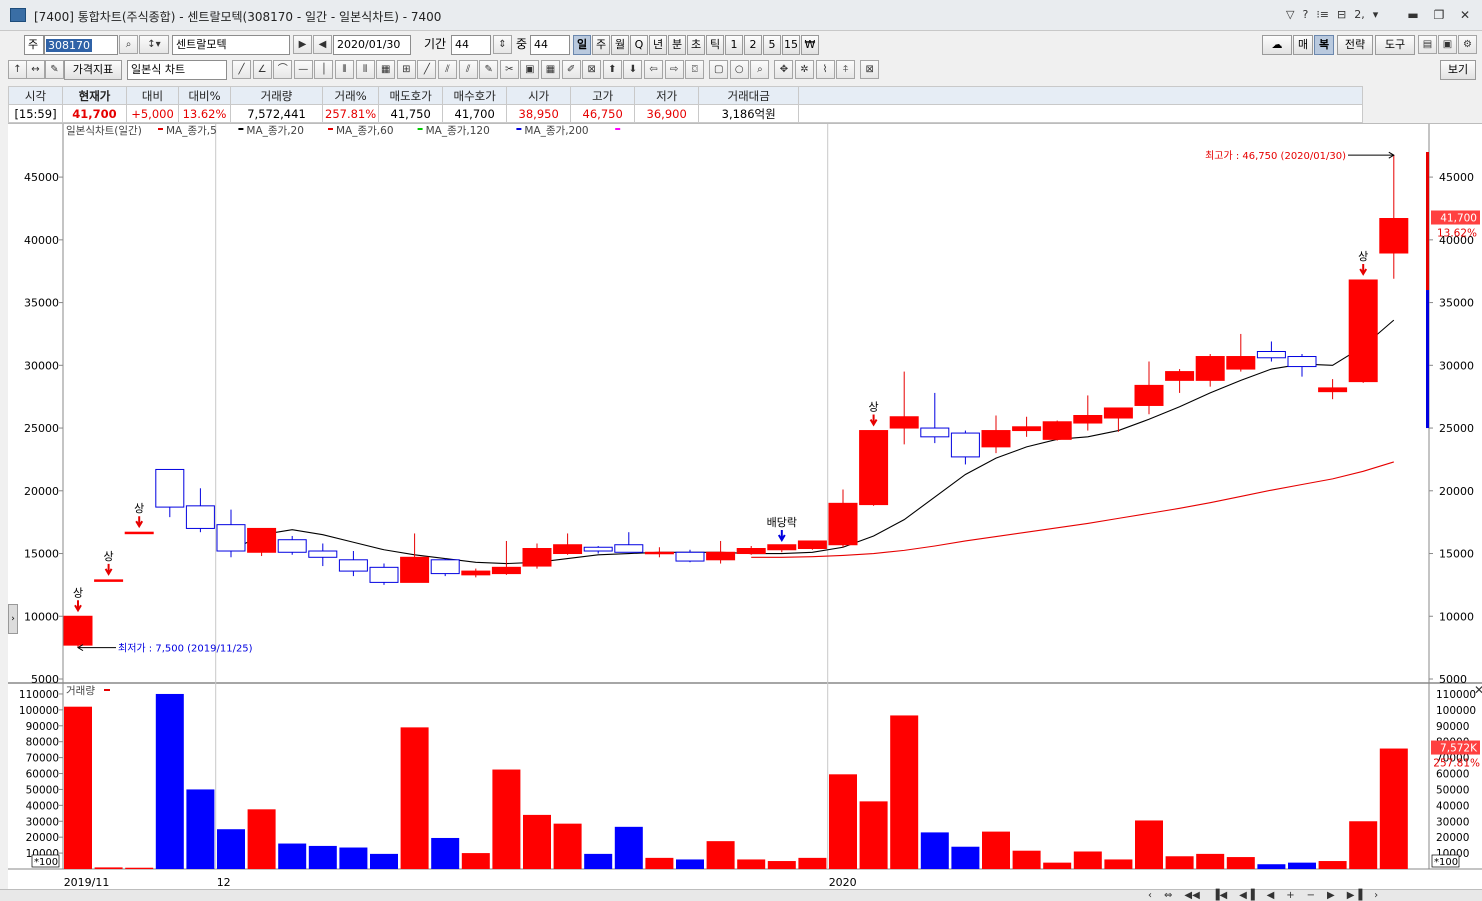 The width and height of the screenshot is (1482, 901). I want to click on grid-tool-icon: ▦, so click(386, 69).